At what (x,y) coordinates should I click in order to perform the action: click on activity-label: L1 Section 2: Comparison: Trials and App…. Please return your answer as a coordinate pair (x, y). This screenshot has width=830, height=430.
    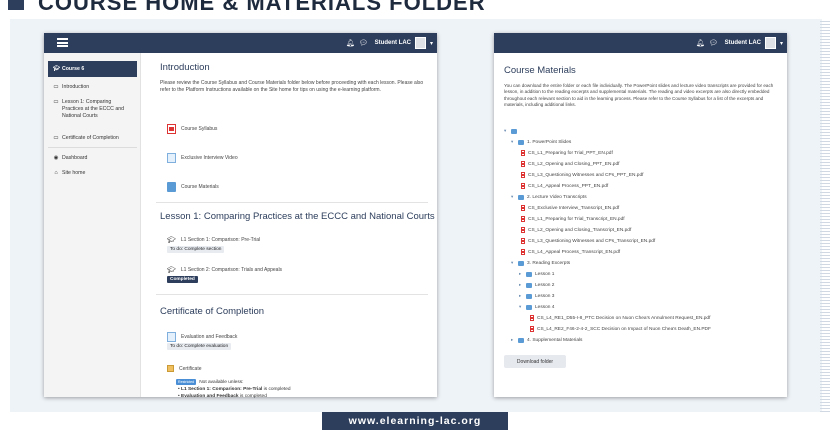
    Looking at the image, I should click on (231, 270).